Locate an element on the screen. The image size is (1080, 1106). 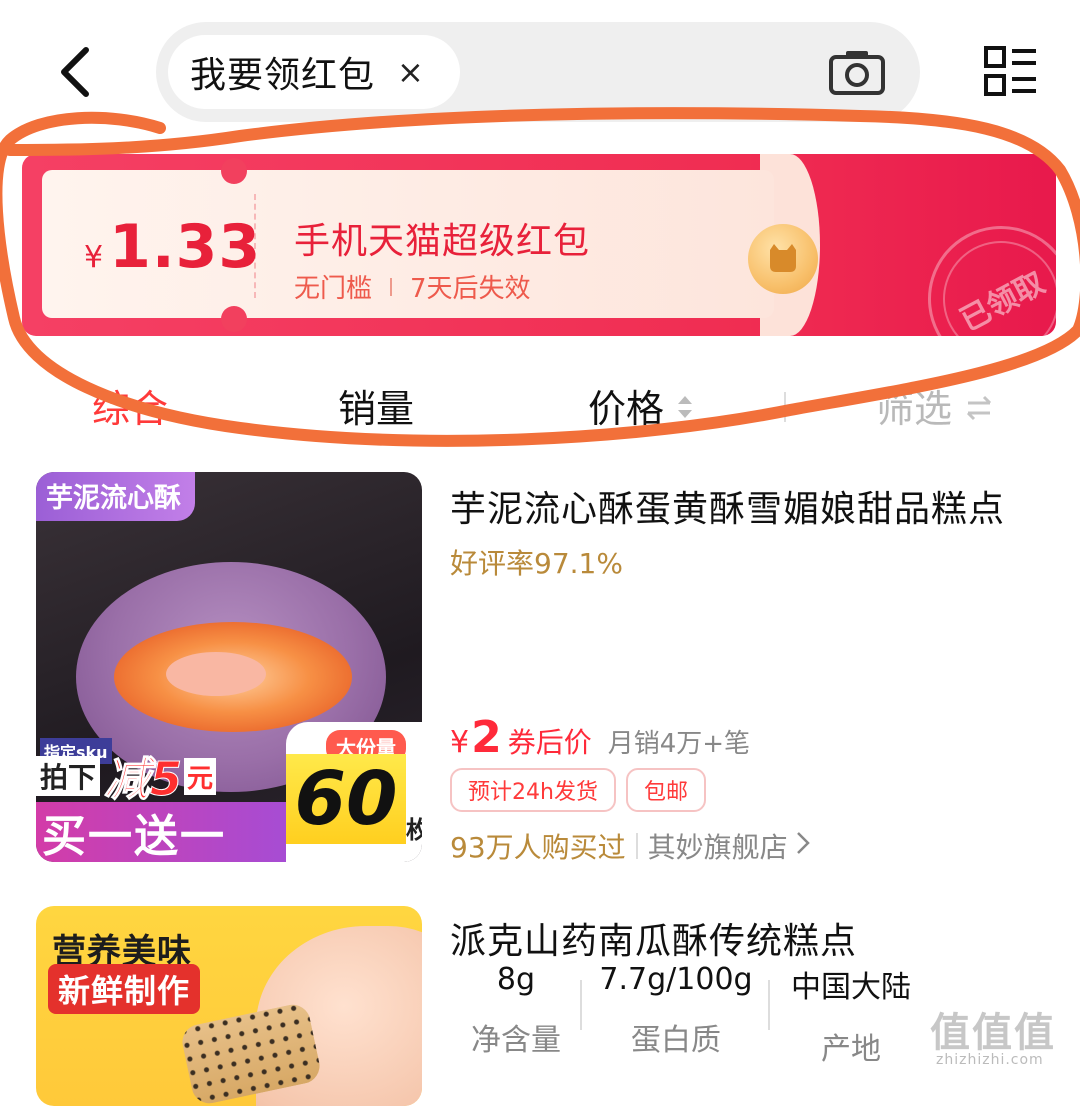
sort-tab-sales: 销量 is located at coordinates (376, 405).